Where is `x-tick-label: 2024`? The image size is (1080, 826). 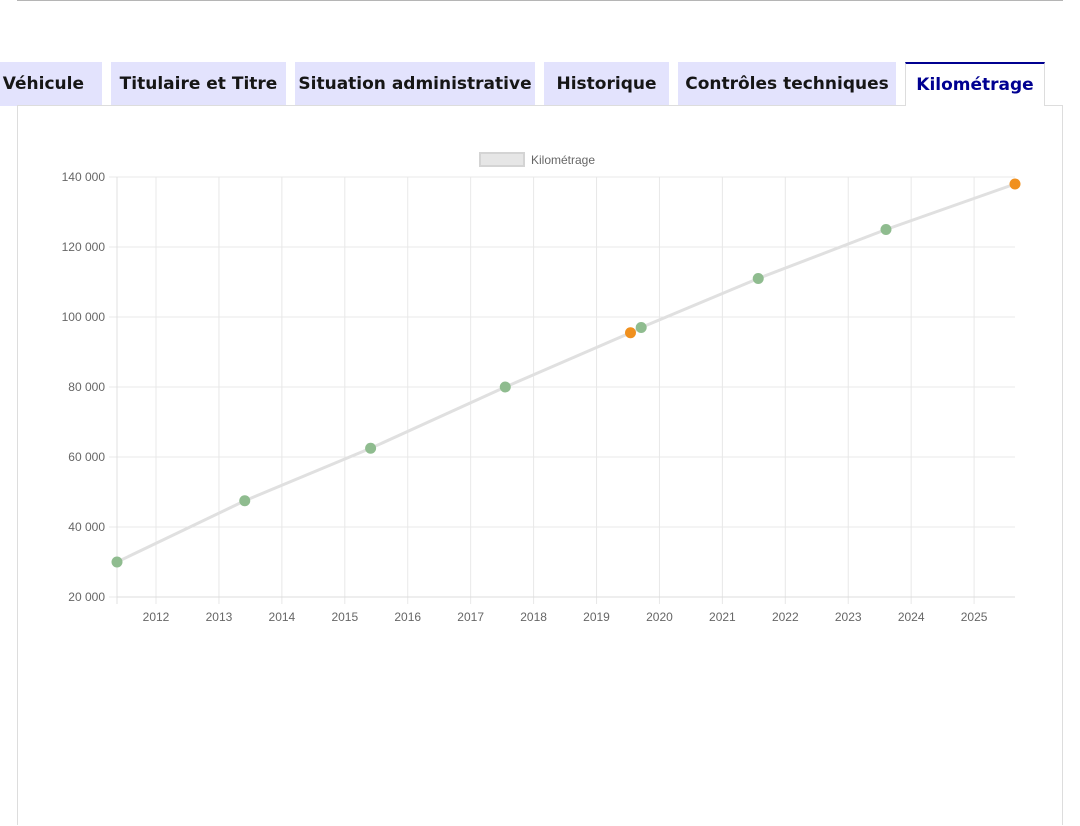
x-tick-label: 2024 is located at coordinates (911, 617).